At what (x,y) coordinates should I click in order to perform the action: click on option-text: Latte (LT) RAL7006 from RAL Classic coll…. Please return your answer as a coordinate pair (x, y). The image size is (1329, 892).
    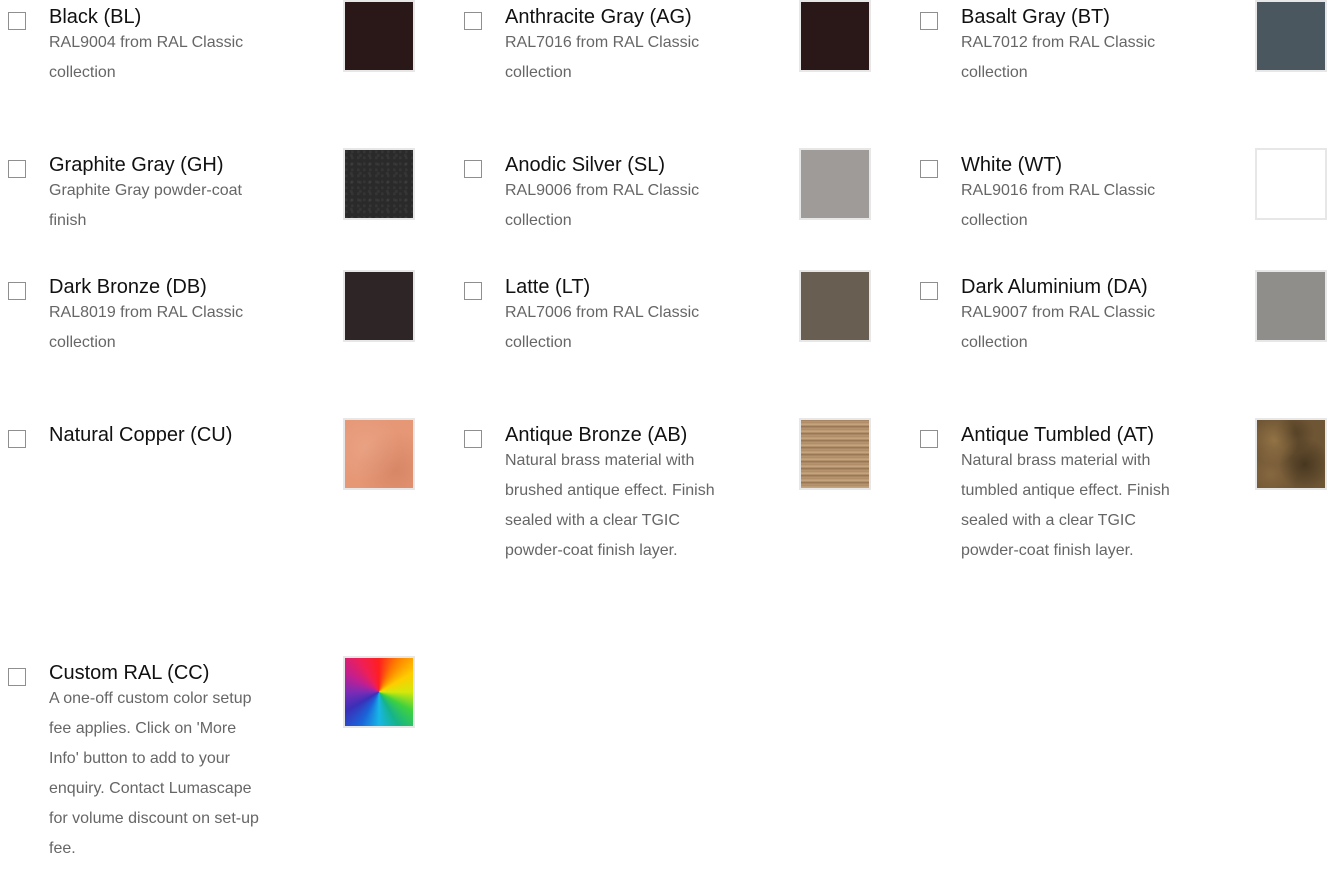
    Looking at the image, I should click on (615, 316).